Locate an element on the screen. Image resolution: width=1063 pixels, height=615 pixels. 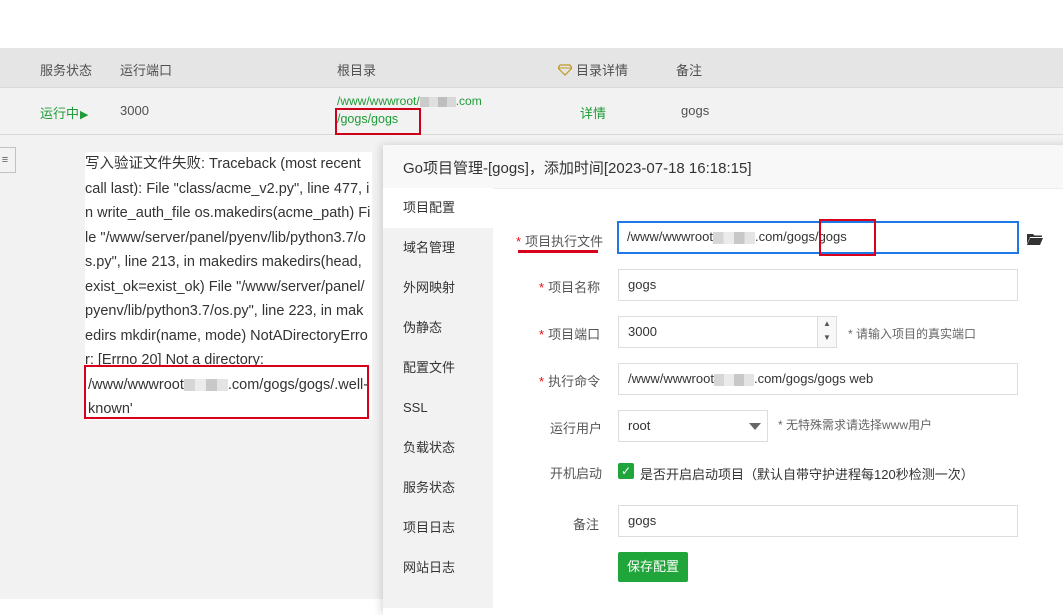
save-config-button: 保存配置 is located at coordinates (653, 567).